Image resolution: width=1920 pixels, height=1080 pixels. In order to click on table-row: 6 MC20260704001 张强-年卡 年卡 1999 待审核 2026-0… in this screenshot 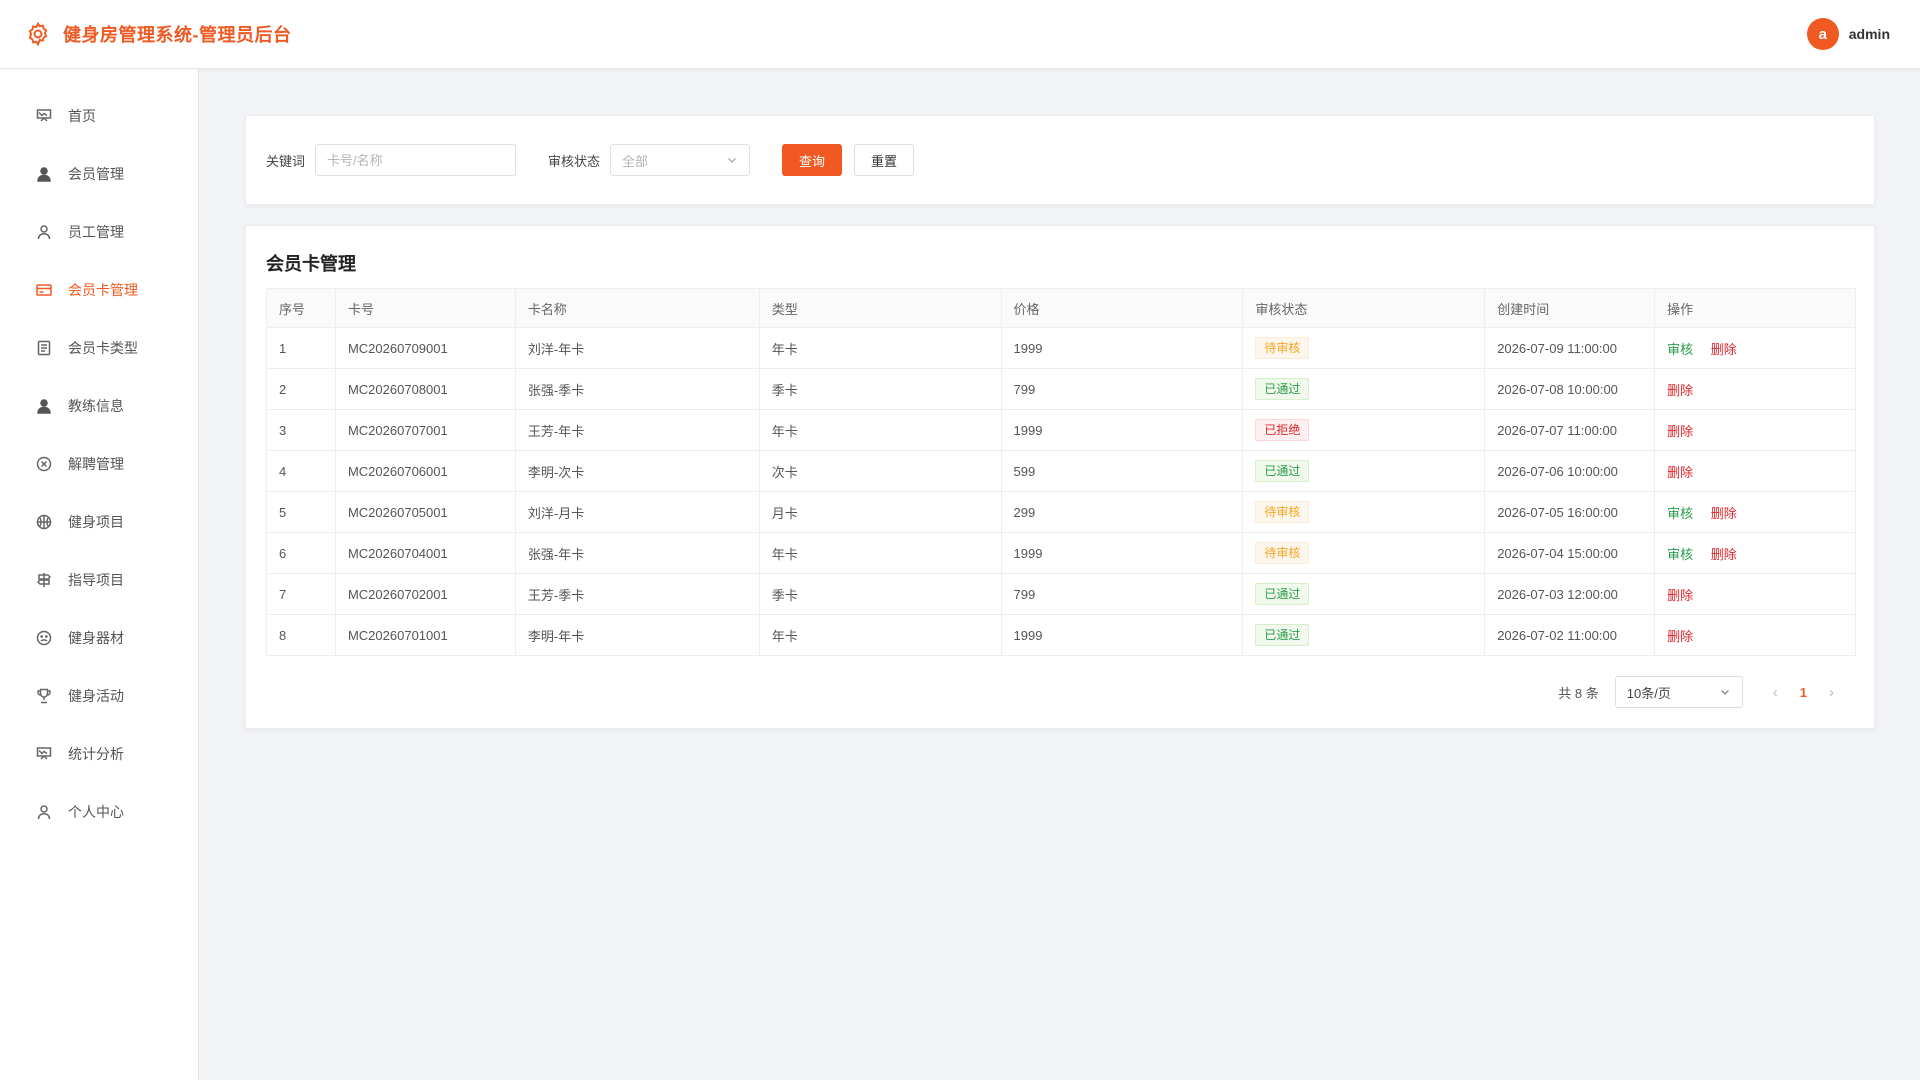, I will do `click(1061, 553)`.